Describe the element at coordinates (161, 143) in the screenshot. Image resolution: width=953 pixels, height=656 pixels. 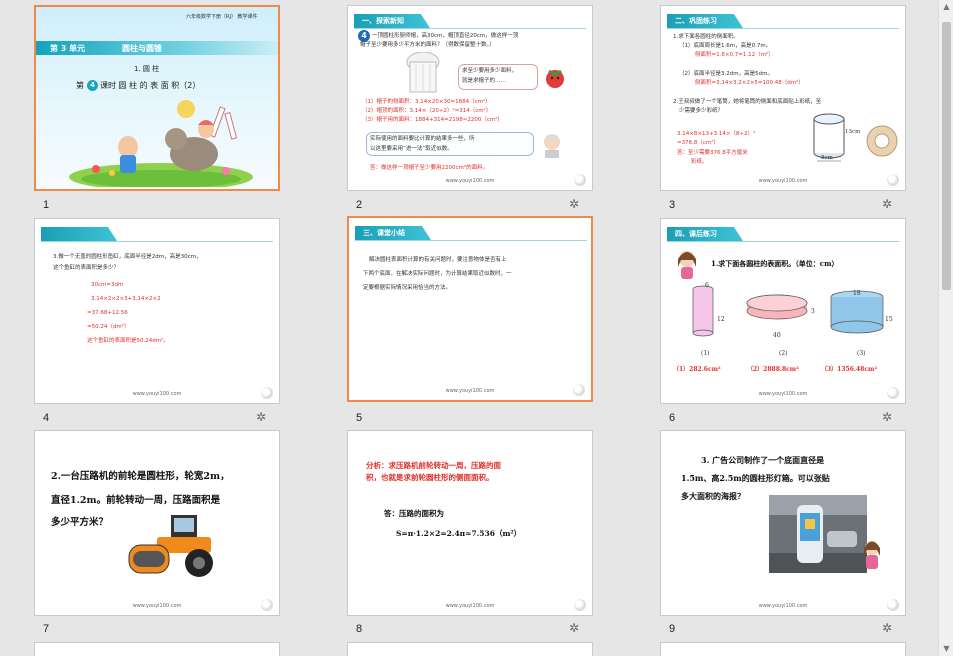
I see `cartoon-illustration` at that location.